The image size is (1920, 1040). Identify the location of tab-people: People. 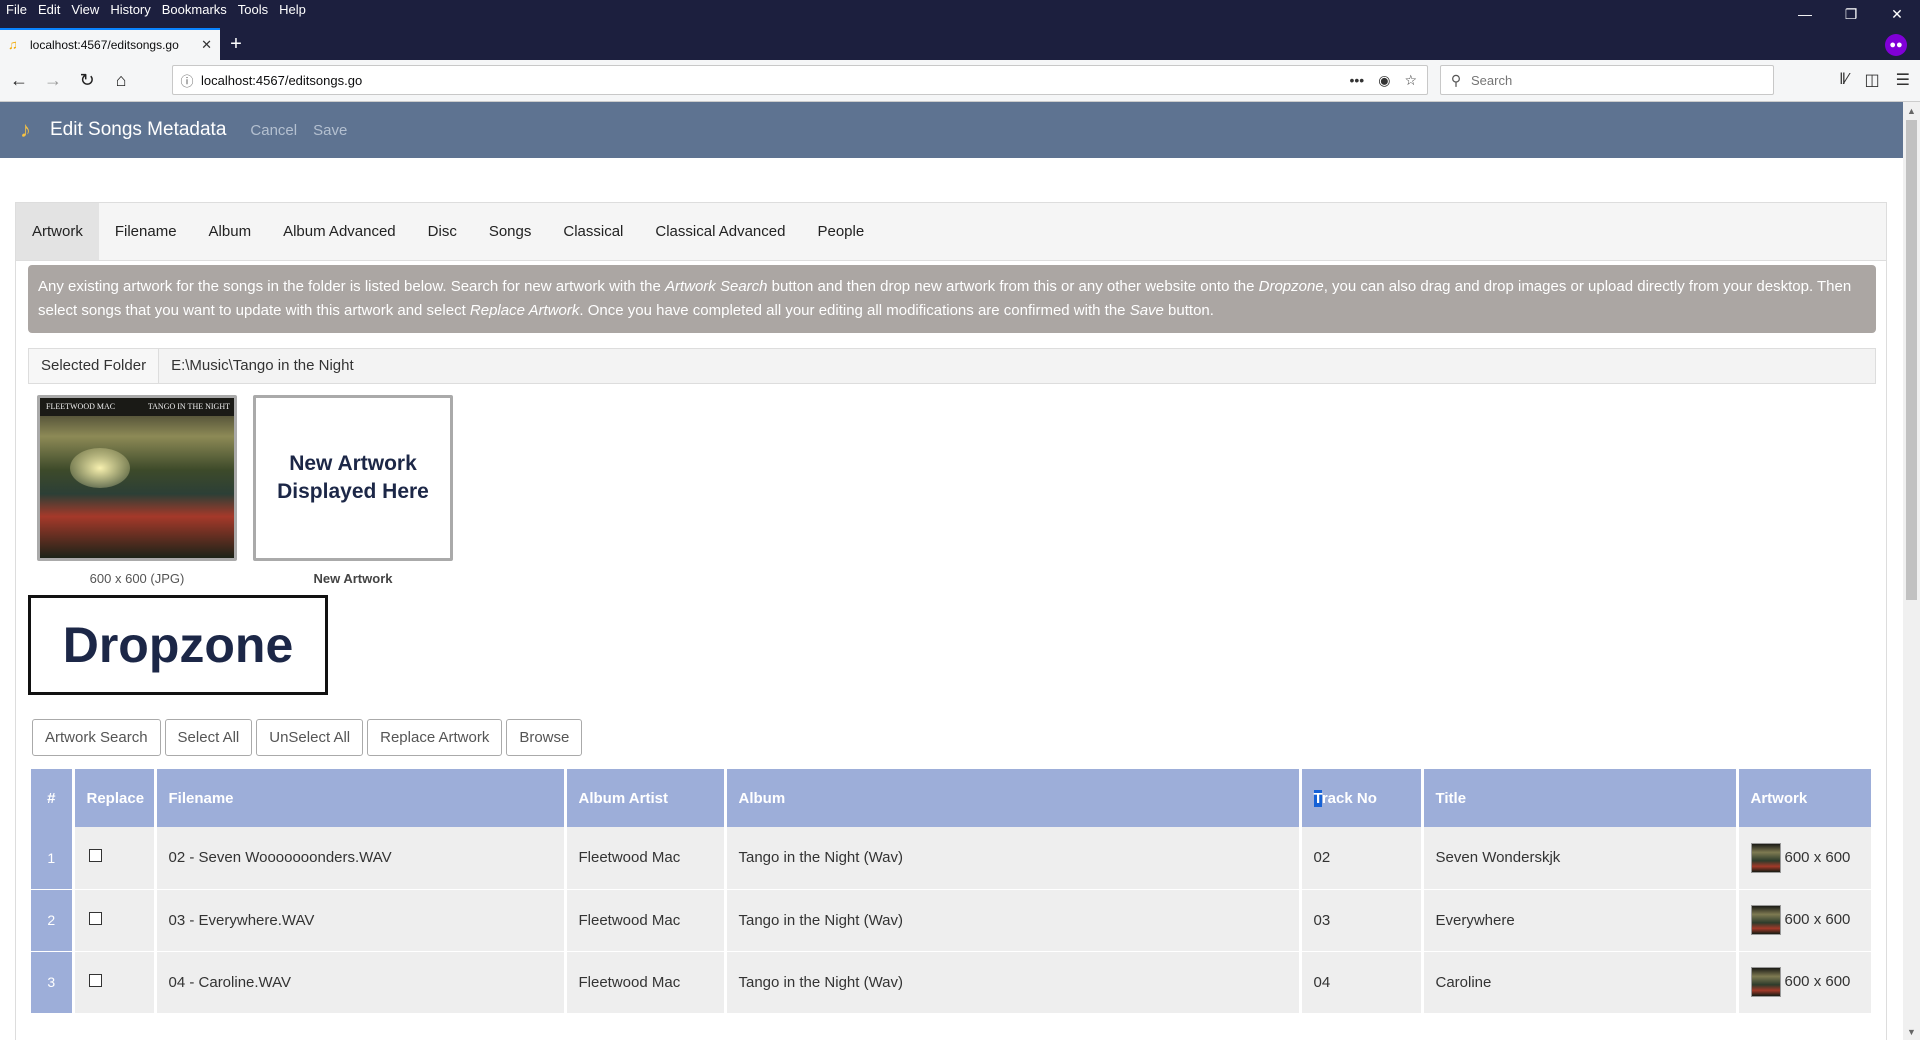
(840, 231).